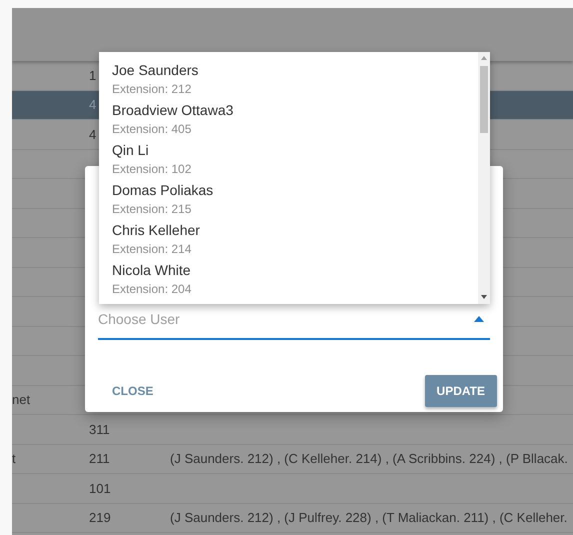 This screenshot has width=573, height=535. Describe the element at coordinates (484, 178) in the screenshot. I see `scrollbar` at that location.